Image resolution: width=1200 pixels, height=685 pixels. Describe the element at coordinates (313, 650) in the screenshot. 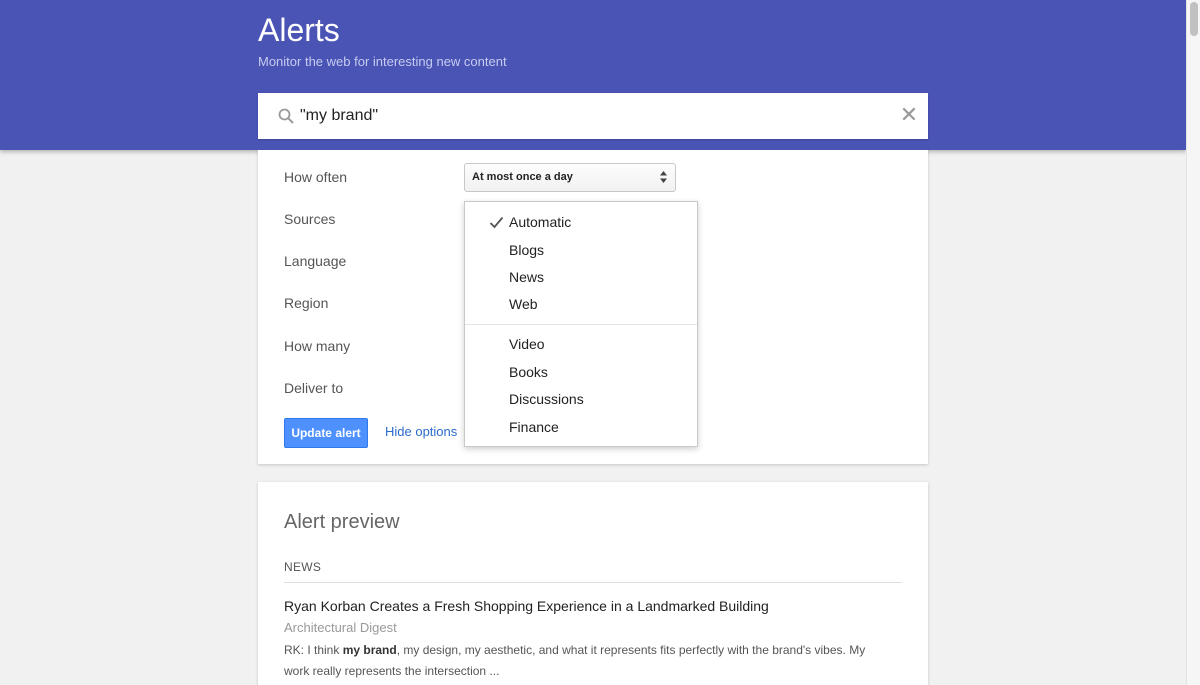

I see `snippet-prefix: RK: I think` at that location.